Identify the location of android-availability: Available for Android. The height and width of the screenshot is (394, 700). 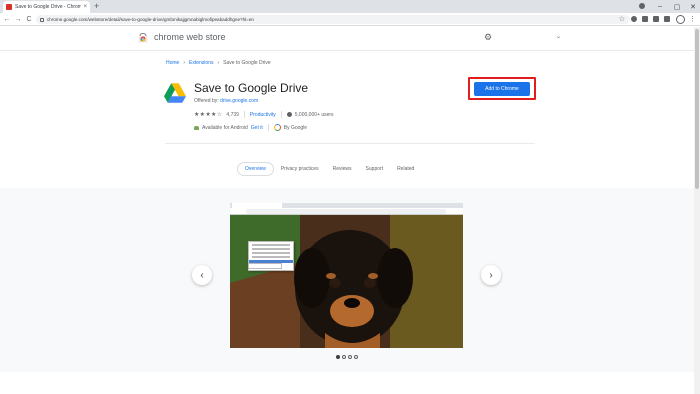
(225, 127).